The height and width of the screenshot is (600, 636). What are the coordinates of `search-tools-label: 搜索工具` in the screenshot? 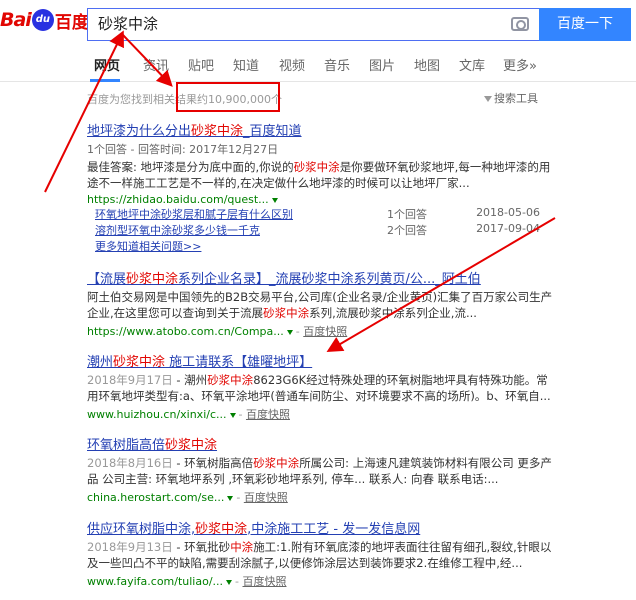 It's located at (516, 98).